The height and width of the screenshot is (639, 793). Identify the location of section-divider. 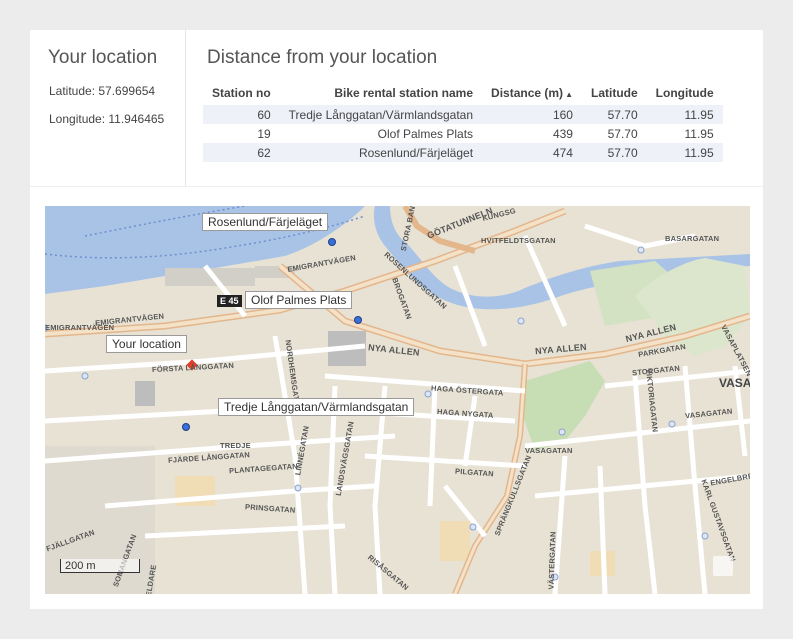
(396, 186).